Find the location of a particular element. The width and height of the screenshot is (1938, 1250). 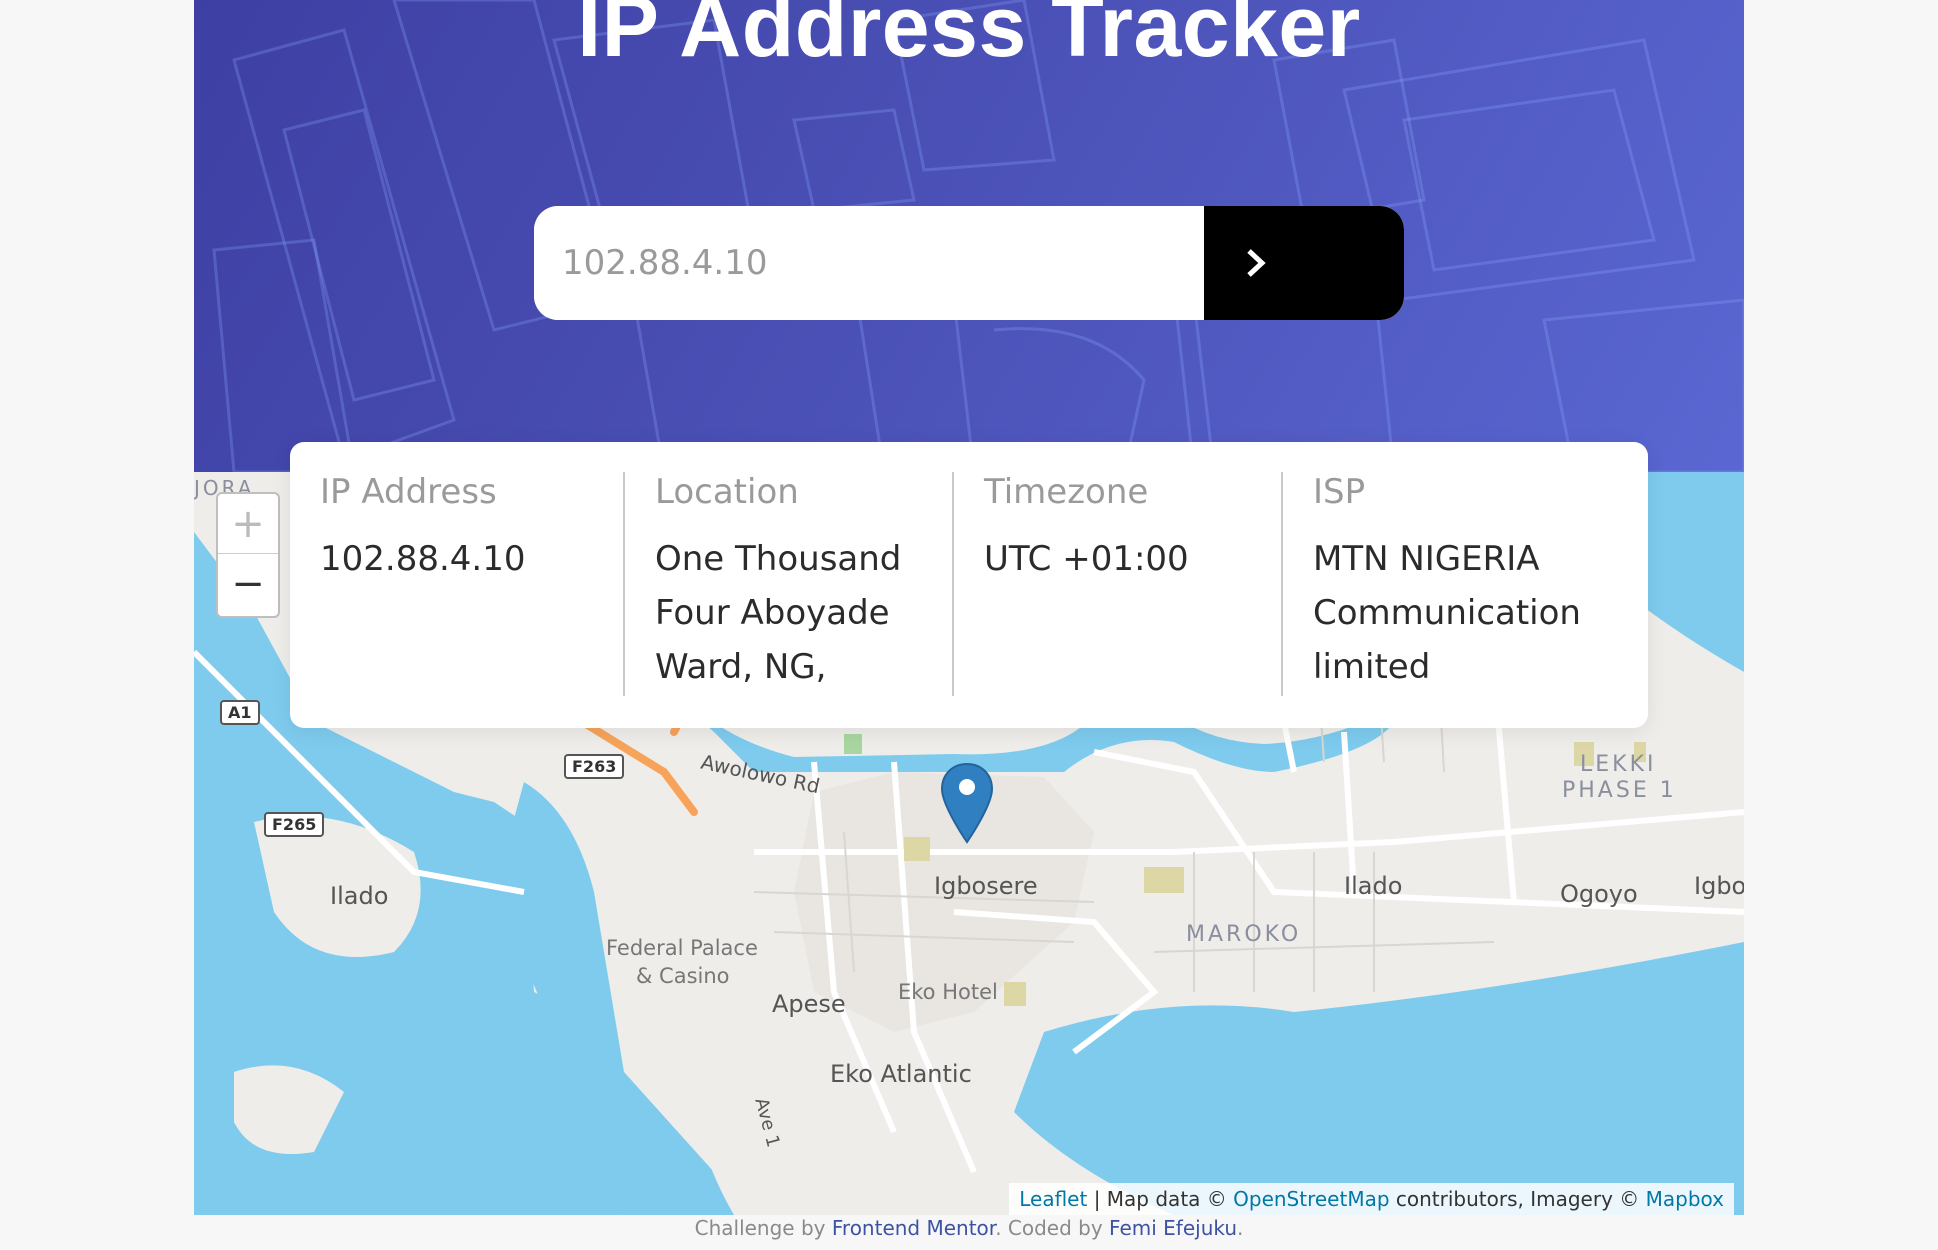

leaflet-link: Leaflet is located at coordinates (1053, 1199).